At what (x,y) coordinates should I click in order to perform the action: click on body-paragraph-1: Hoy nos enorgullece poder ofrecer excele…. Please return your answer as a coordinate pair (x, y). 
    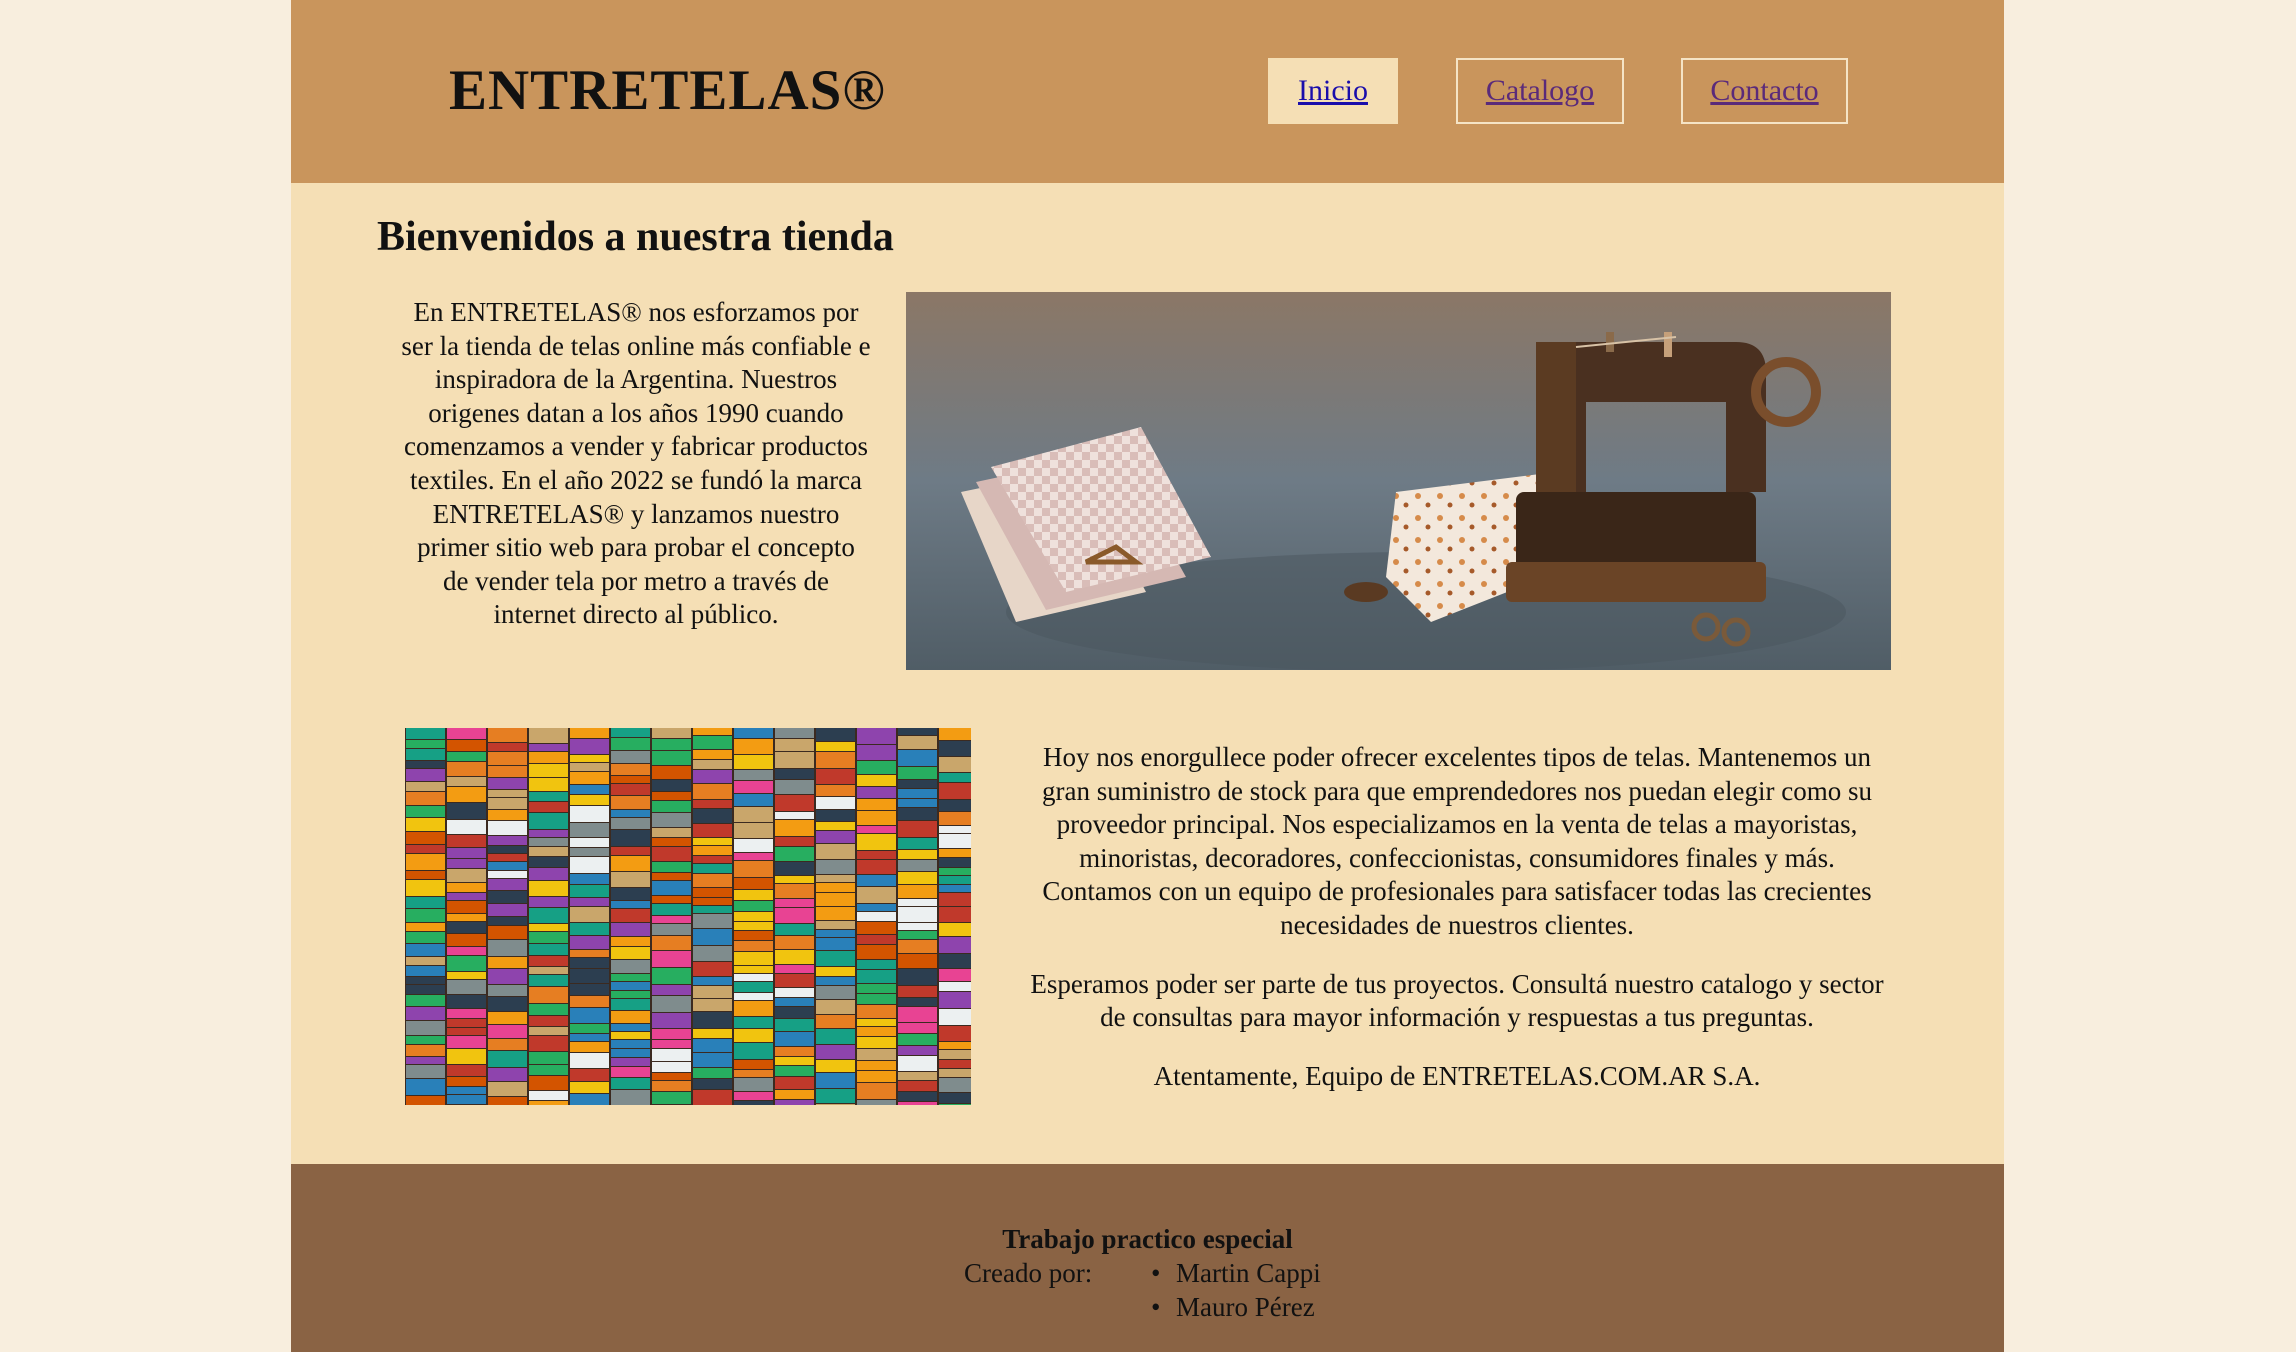
    Looking at the image, I should click on (1456, 841).